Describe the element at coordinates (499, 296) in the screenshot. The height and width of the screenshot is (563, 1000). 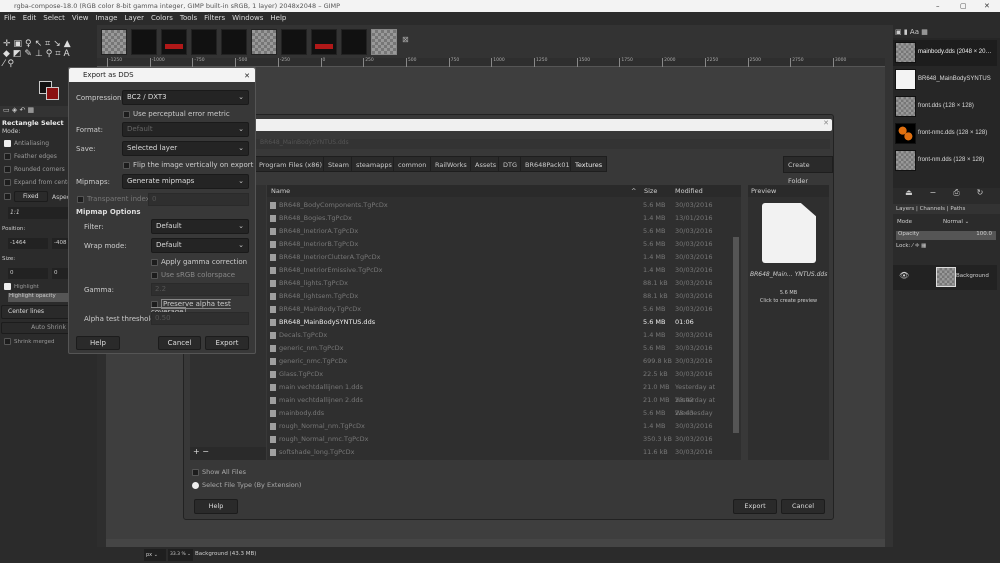
I see `file-row: BR648_lightsem.TgPcDx 88.1 kB 30/03/2016` at that location.